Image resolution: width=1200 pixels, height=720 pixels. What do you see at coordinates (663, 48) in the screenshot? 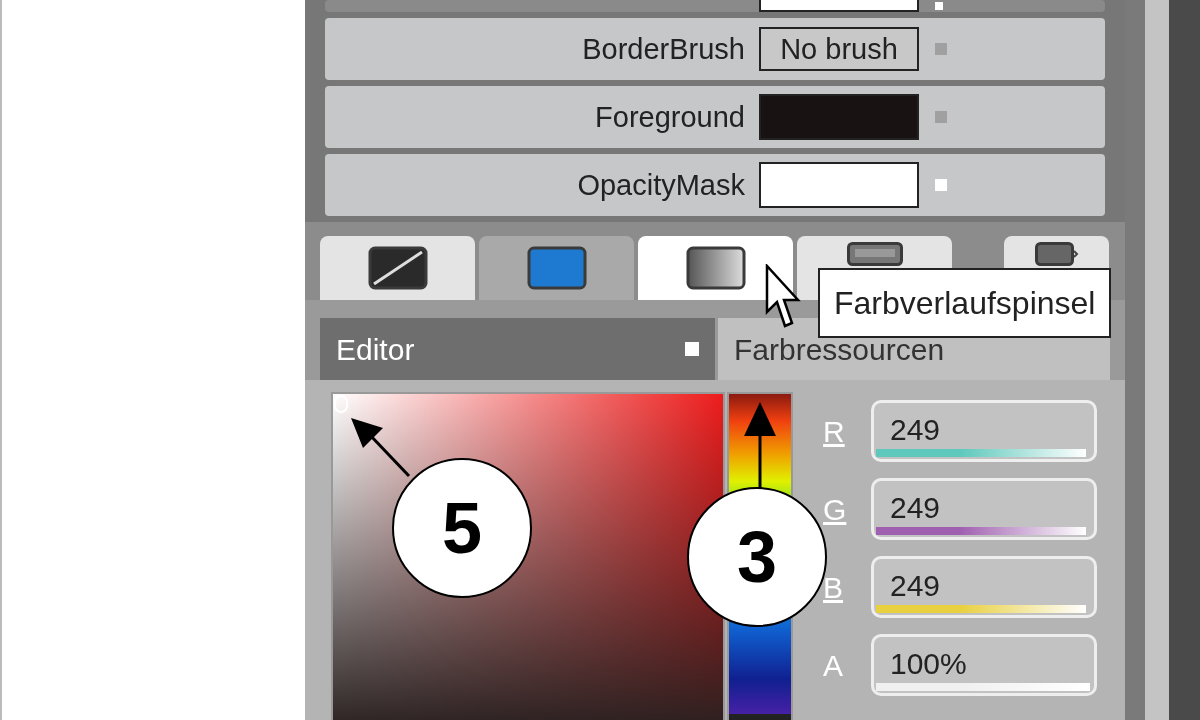
I see `property-label: BorderBrush` at bounding box center [663, 48].